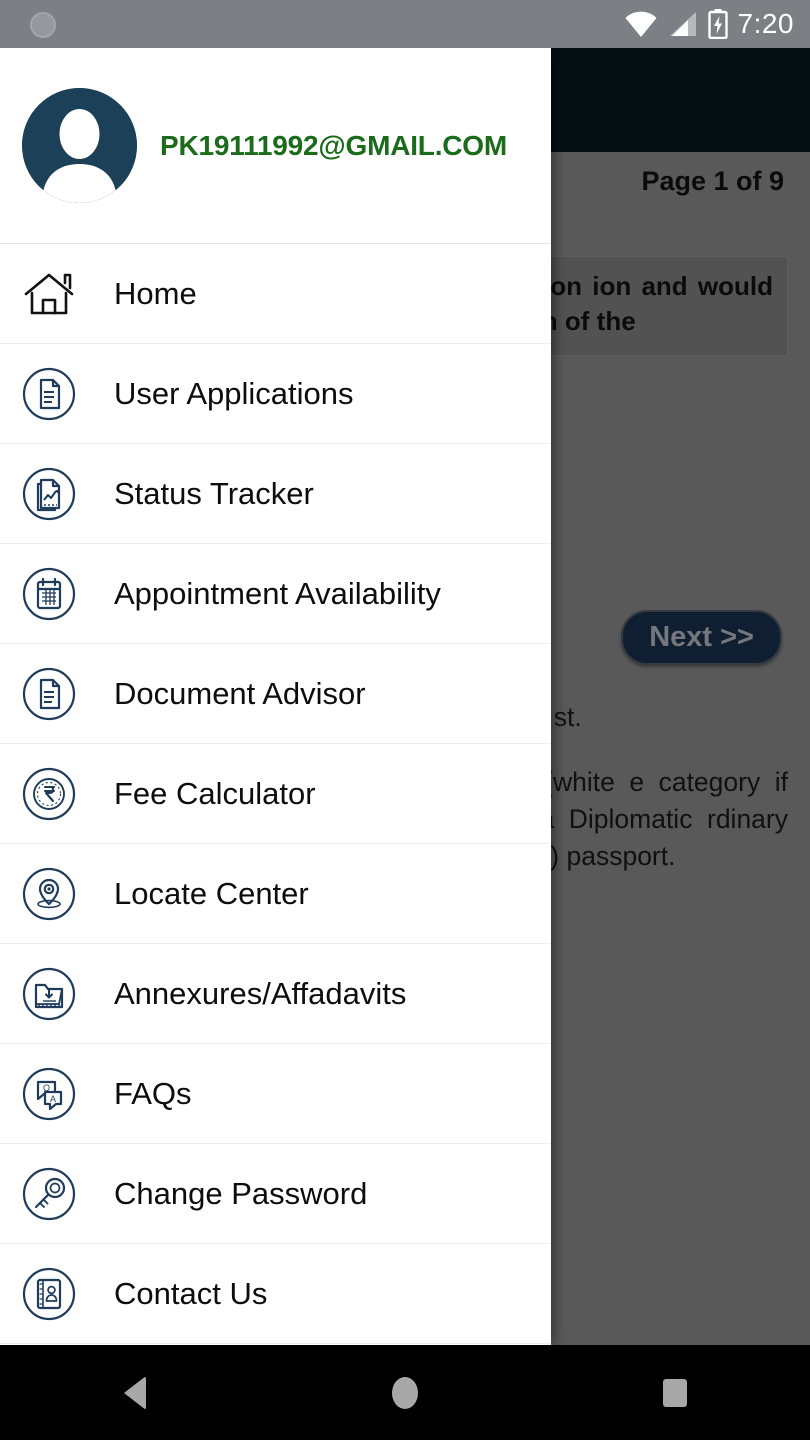  I want to click on menu-item-change-password: Change Password, so click(275, 1194).